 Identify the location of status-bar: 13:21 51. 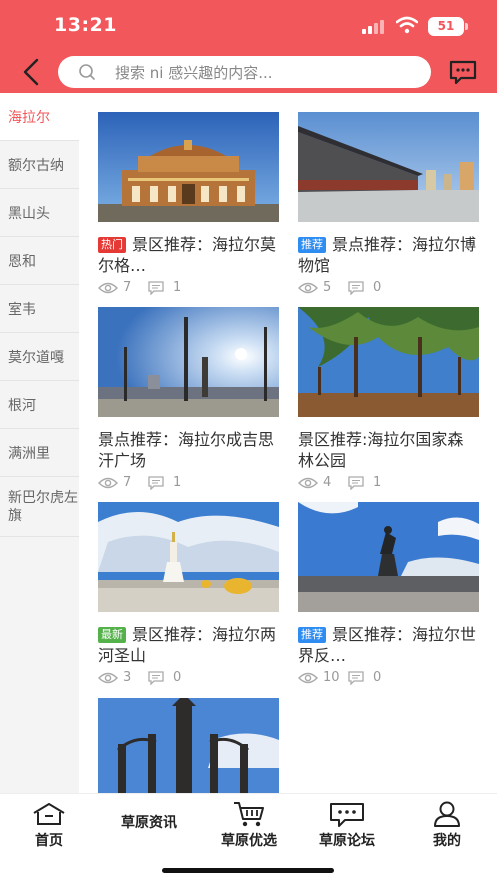
(248, 26).